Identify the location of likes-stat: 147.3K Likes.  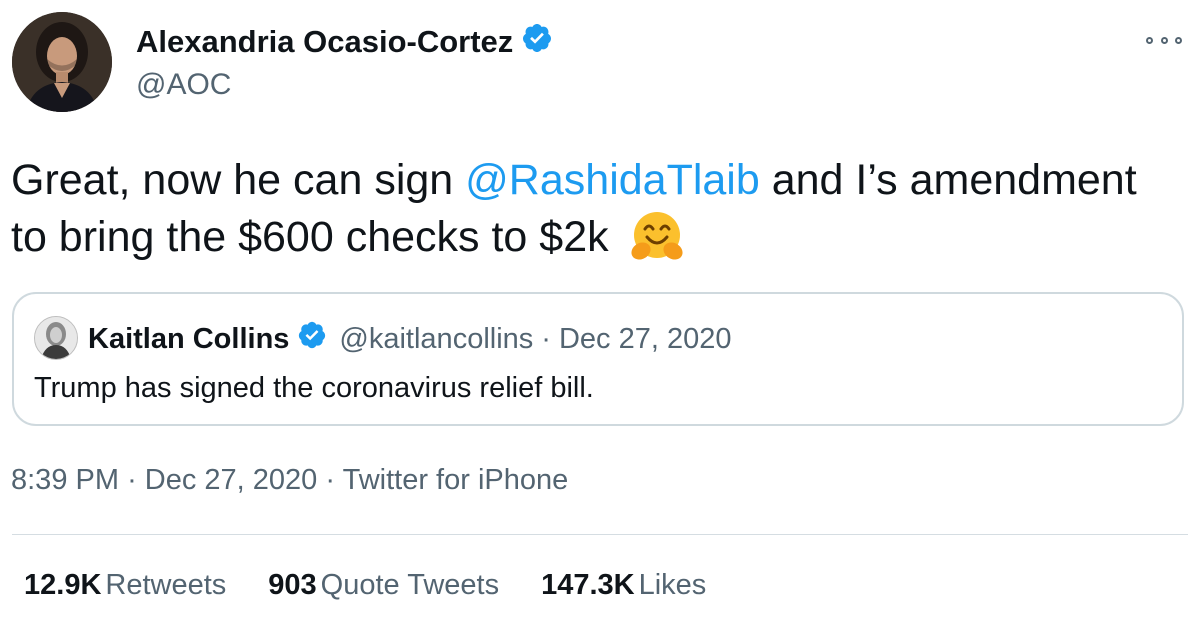
(623, 585).